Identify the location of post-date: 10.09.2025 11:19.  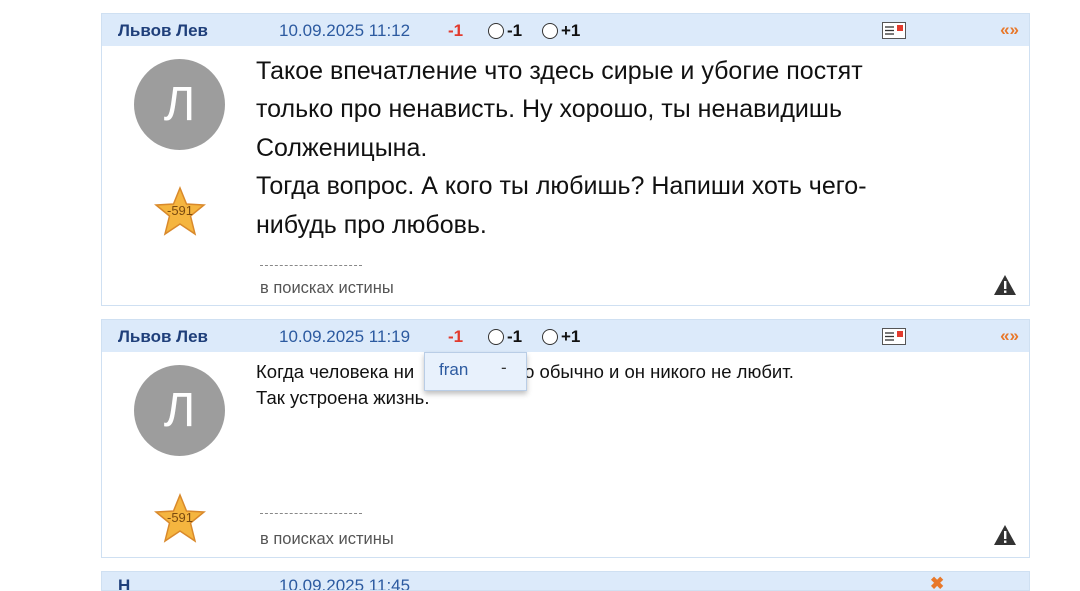
(344, 337).